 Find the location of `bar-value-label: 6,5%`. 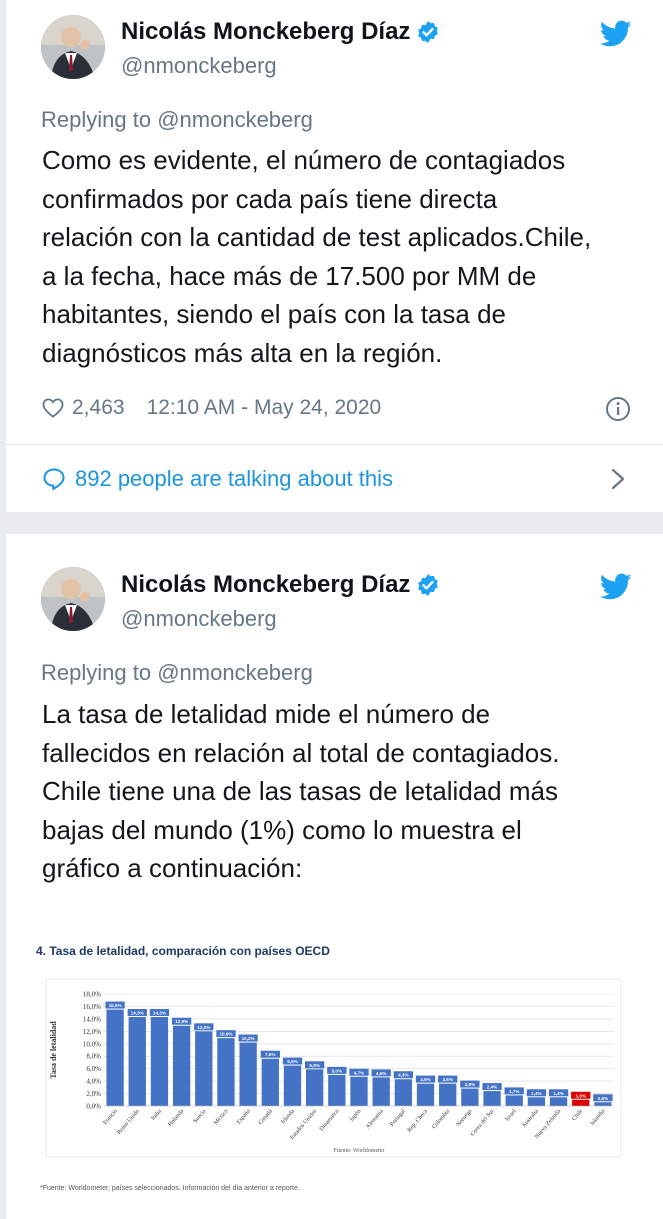

bar-value-label: 6,5% is located at coordinates (292, 1061).